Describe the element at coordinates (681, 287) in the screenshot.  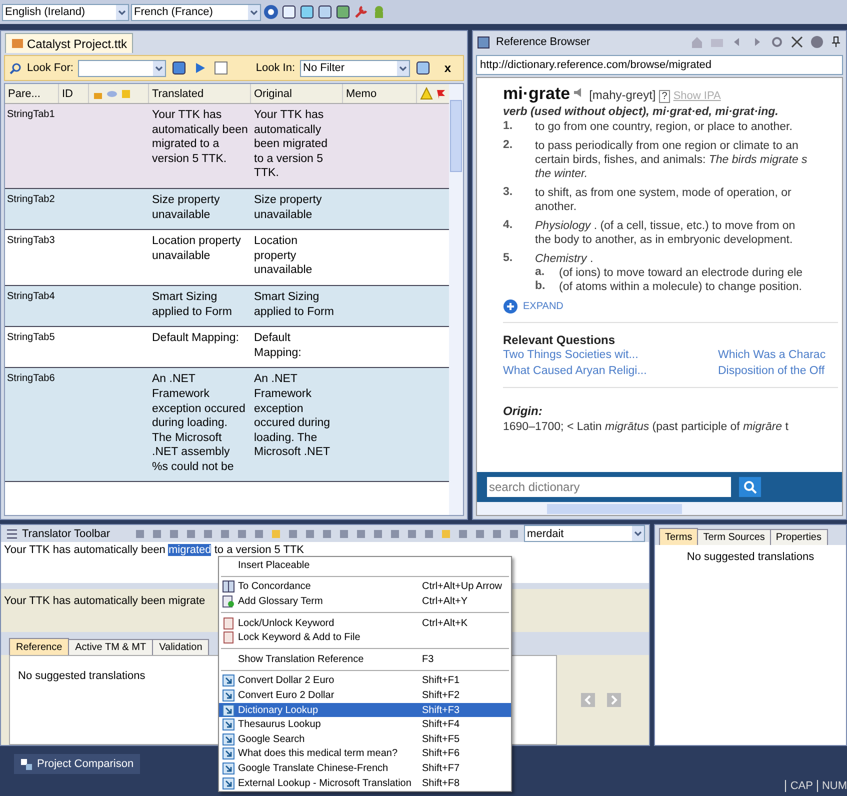
I see `definition-text: (of atoms within a molecule) to change position.` at that location.